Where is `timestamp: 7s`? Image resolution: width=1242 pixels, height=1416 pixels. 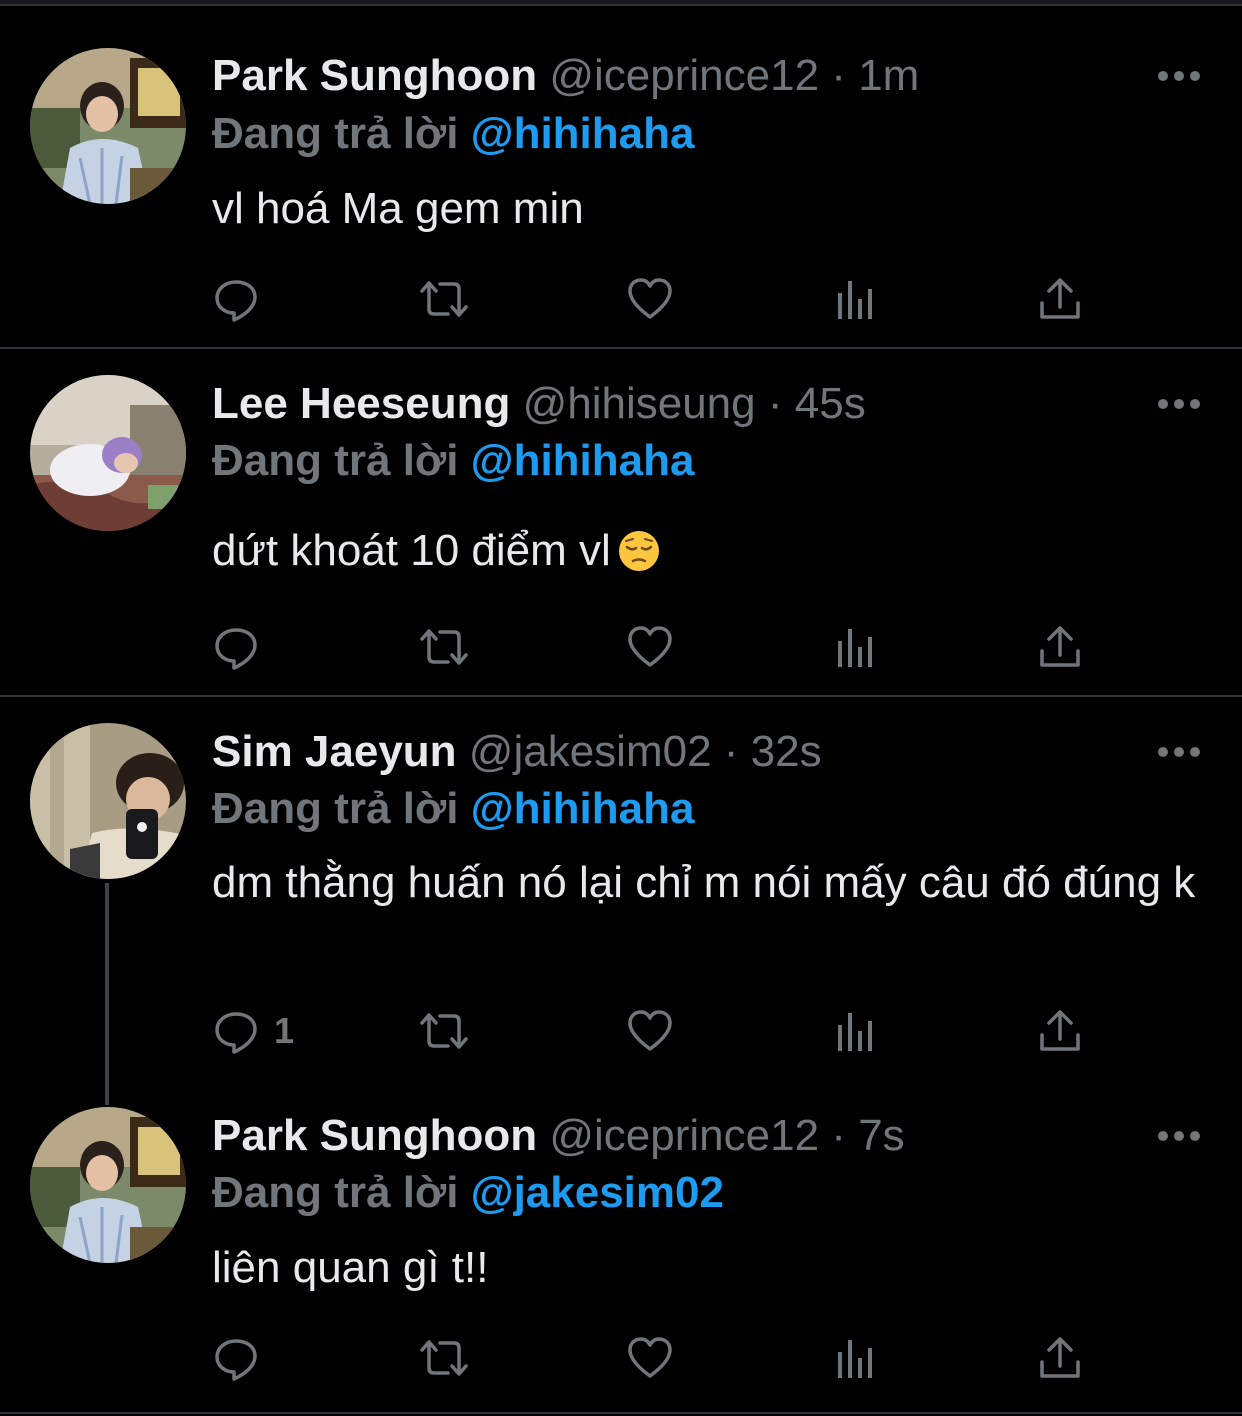
timestamp: 7s is located at coordinates (881, 1135).